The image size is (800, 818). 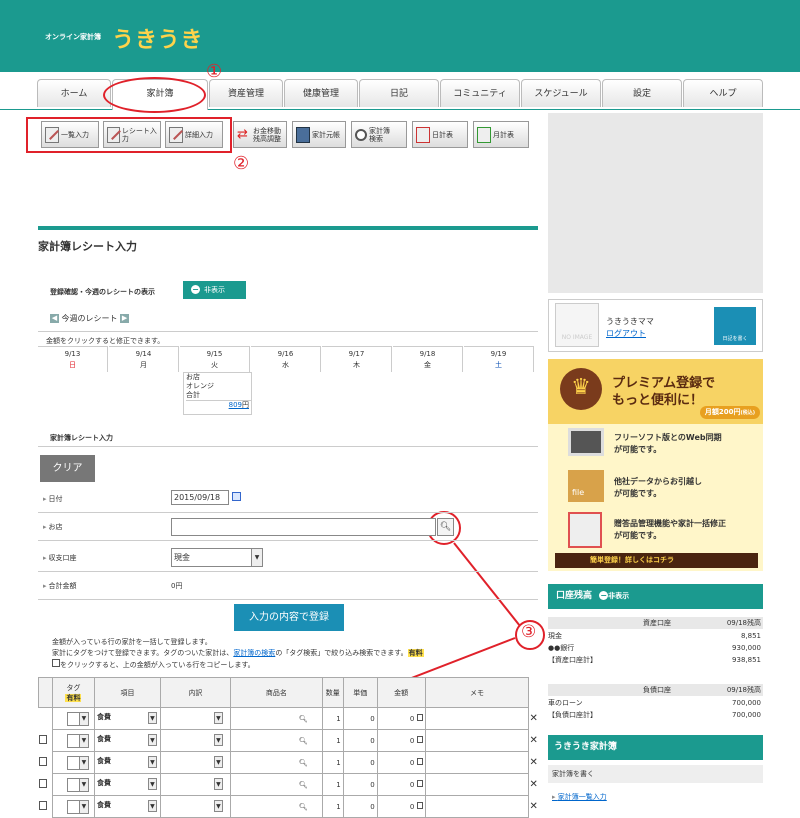 What do you see at coordinates (735, 326) in the screenshot?
I see `write-diary-button: 日記を書く` at bounding box center [735, 326].